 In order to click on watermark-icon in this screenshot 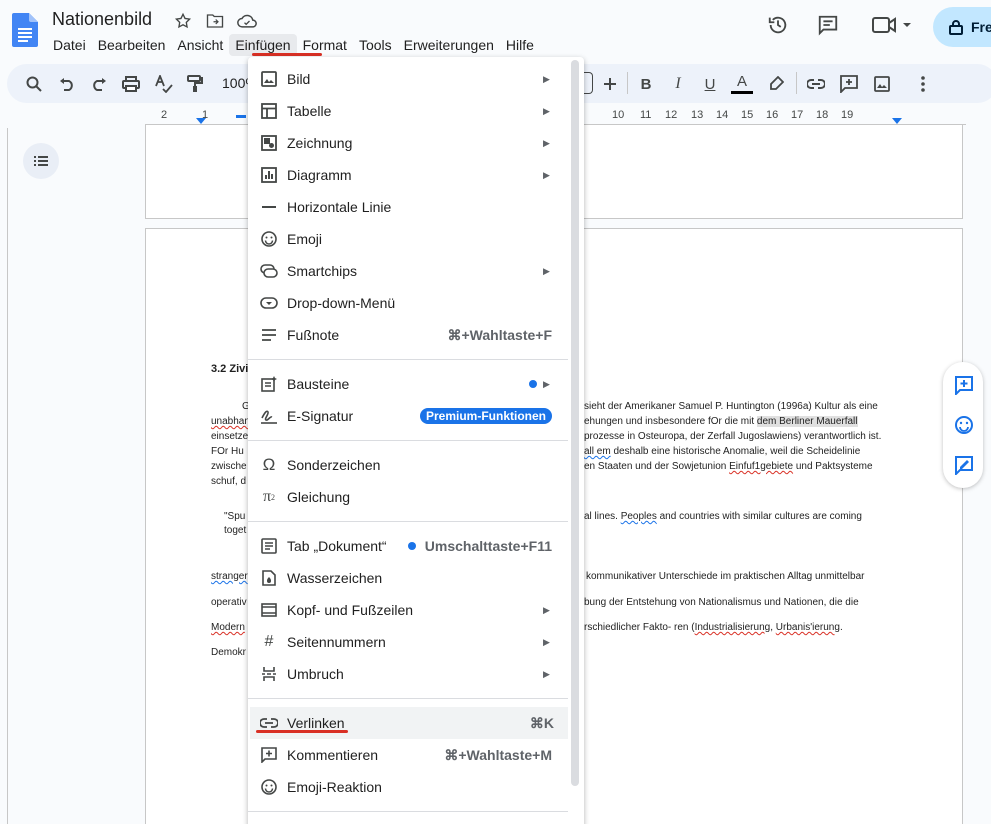, I will do `click(269, 578)`.